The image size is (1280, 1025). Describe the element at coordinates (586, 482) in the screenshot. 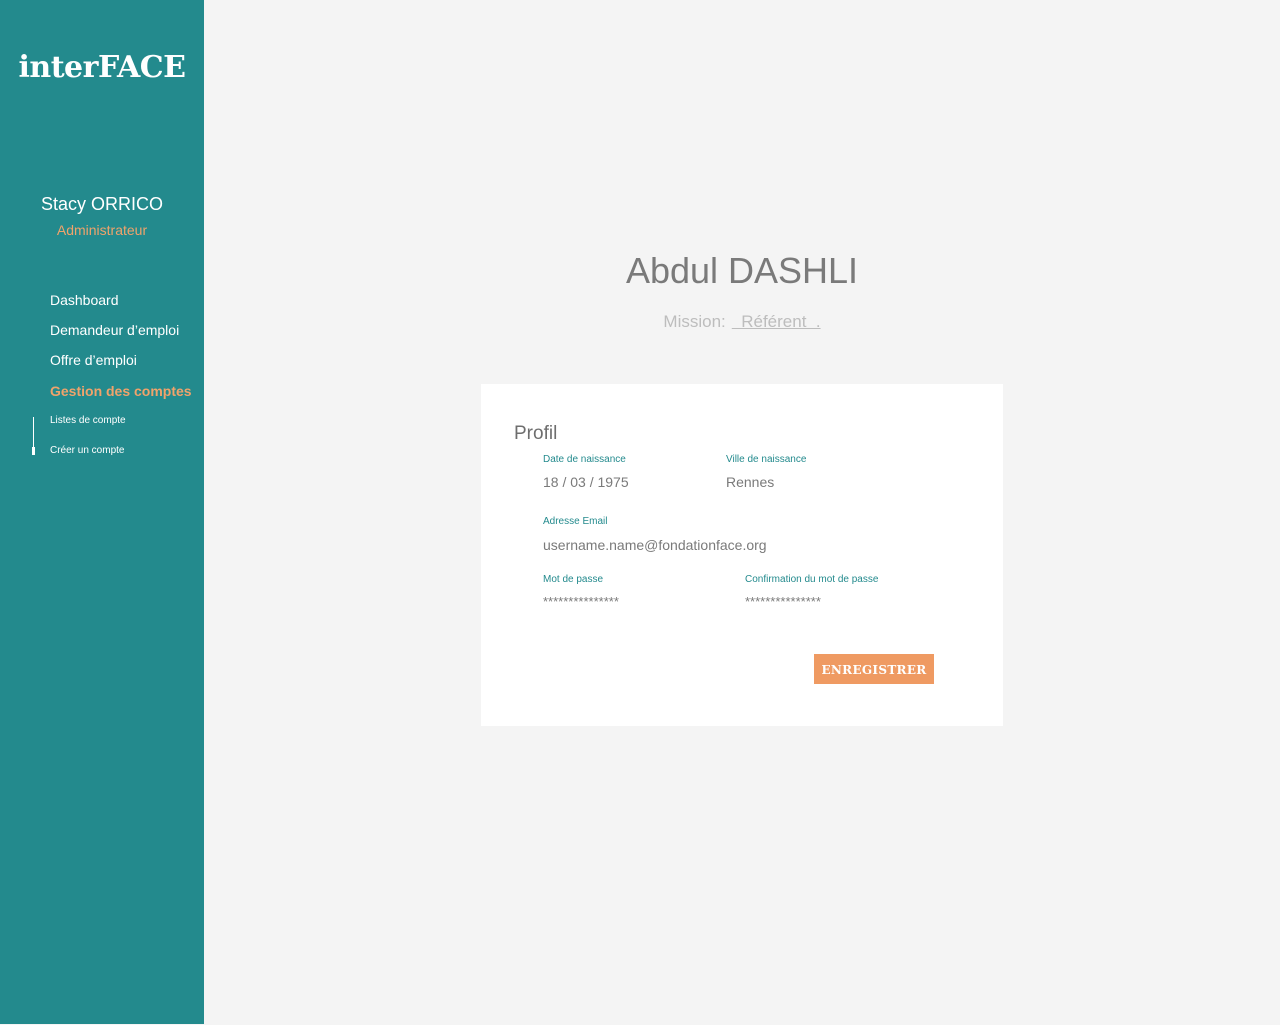

I see `birth-date-field: 18 / 03 / 1975` at that location.